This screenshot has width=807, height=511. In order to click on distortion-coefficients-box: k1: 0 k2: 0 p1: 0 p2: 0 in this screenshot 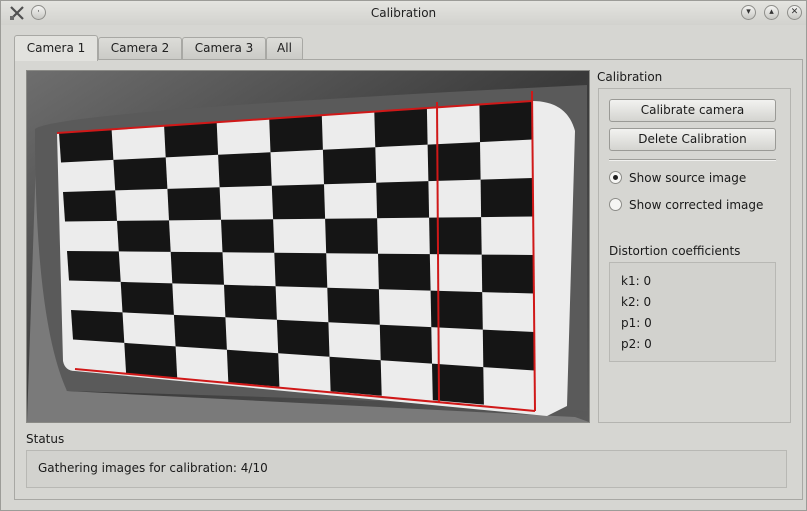, I will do `click(692, 312)`.